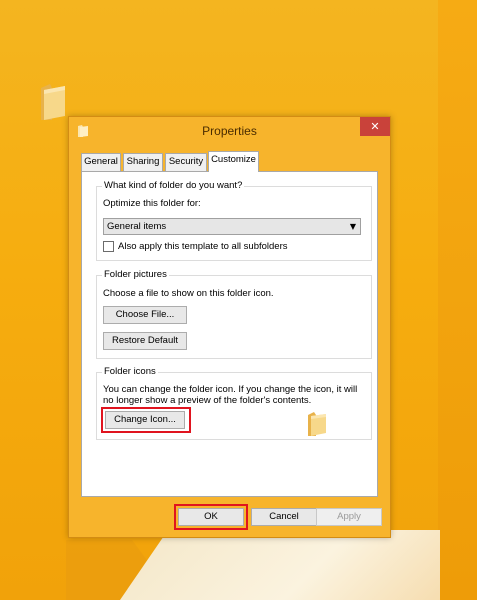 Image resolution: width=477 pixels, height=600 pixels. Describe the element at coordinates (137, 226) in the screenshot. I see `optimize-select-value: General items` at that location.